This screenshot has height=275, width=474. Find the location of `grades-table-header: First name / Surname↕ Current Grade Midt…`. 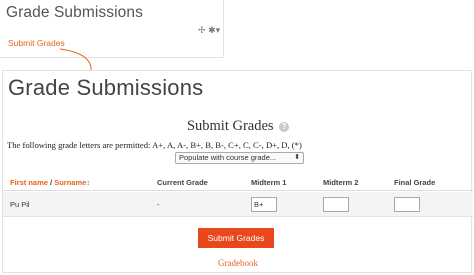

grades-table-header: First name / Surname↕ Current Grade Midt… is located at coordinates (238, 183).